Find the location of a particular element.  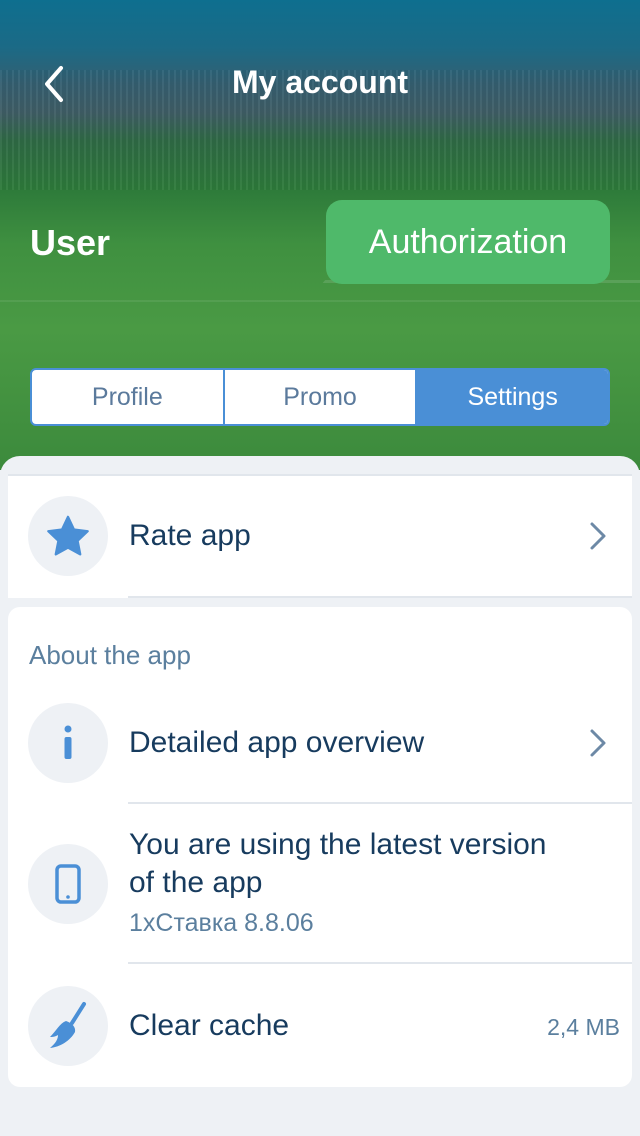

rate-app-row: Rate app is located at coordinates (320, 536).